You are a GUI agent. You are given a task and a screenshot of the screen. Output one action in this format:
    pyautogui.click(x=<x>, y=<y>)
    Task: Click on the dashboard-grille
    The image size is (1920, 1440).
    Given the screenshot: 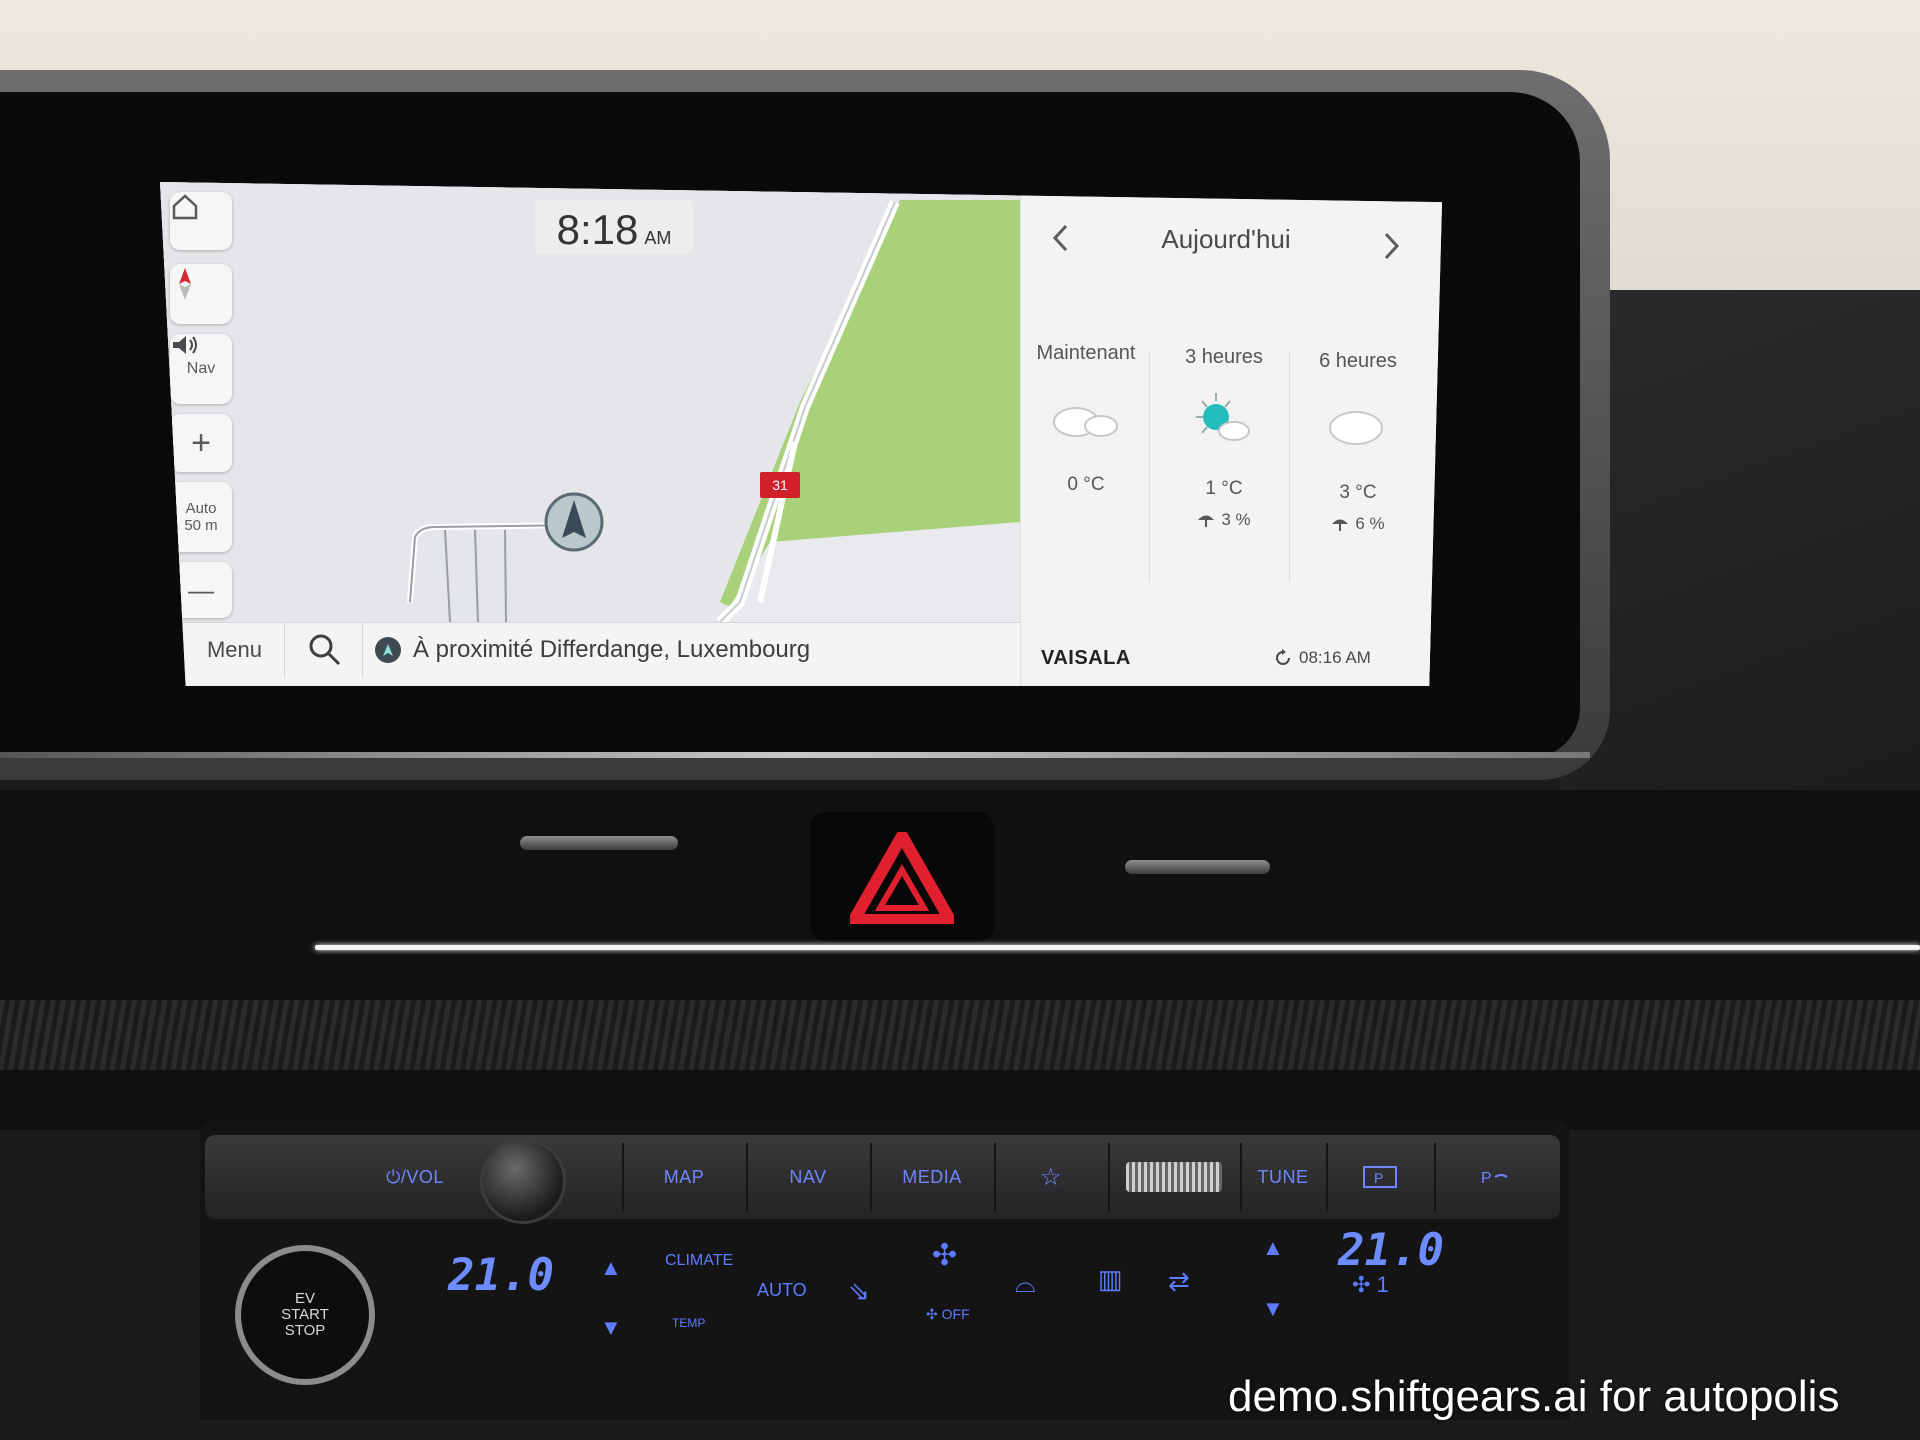 What is the action you would take?
    pyautogui.click(x=960, y=1035)
    